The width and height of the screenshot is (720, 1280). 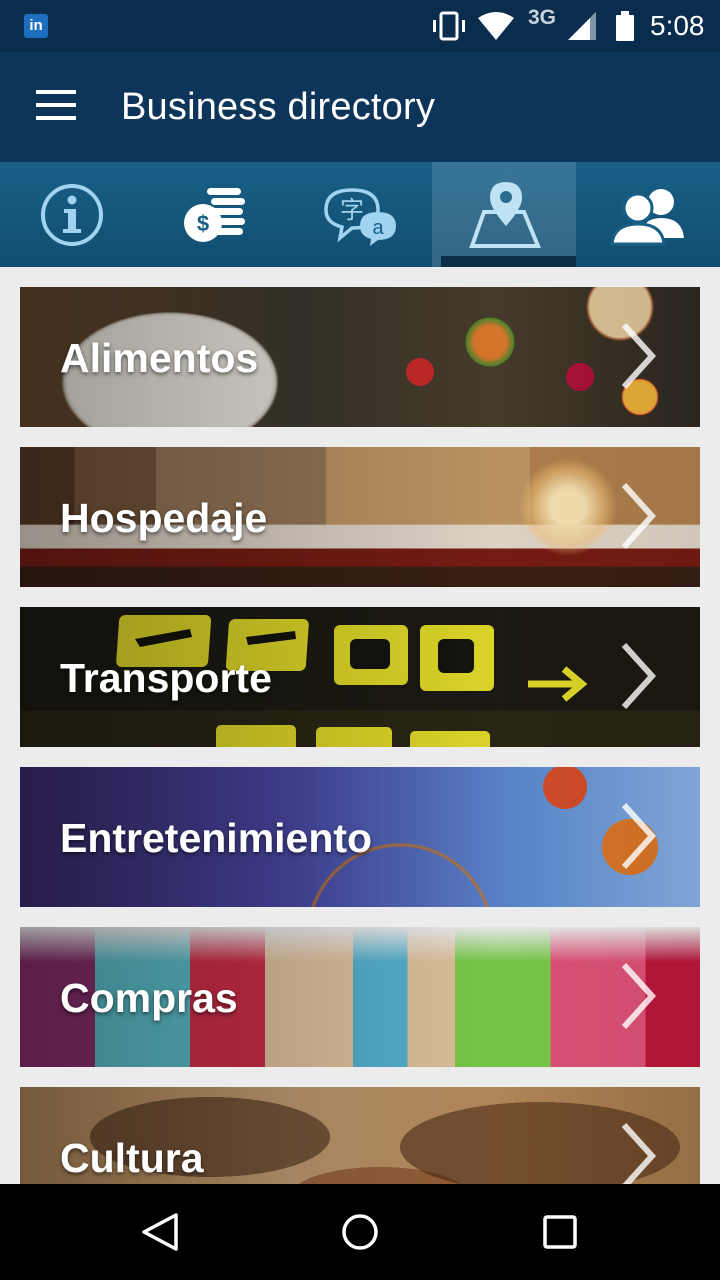 I want to click on tab-translate: 字 a, so click(x=360, y=214).